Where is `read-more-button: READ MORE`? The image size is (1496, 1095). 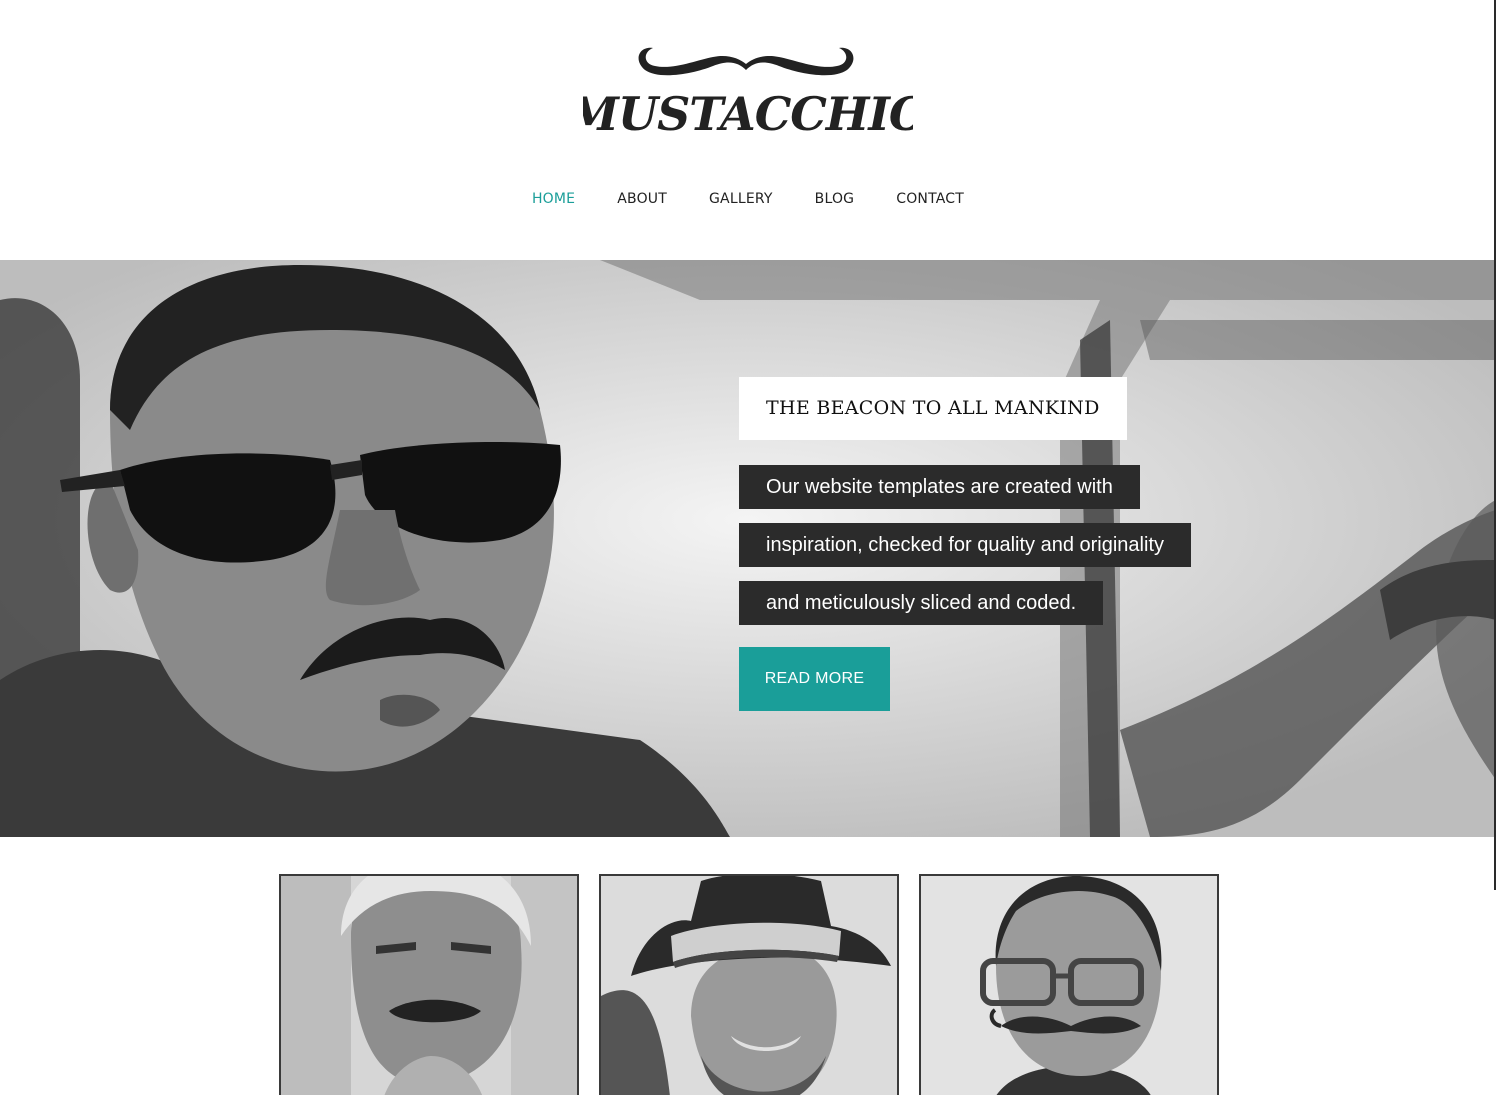
read-more-button: READ MORE is located at coordinates (814, 679).